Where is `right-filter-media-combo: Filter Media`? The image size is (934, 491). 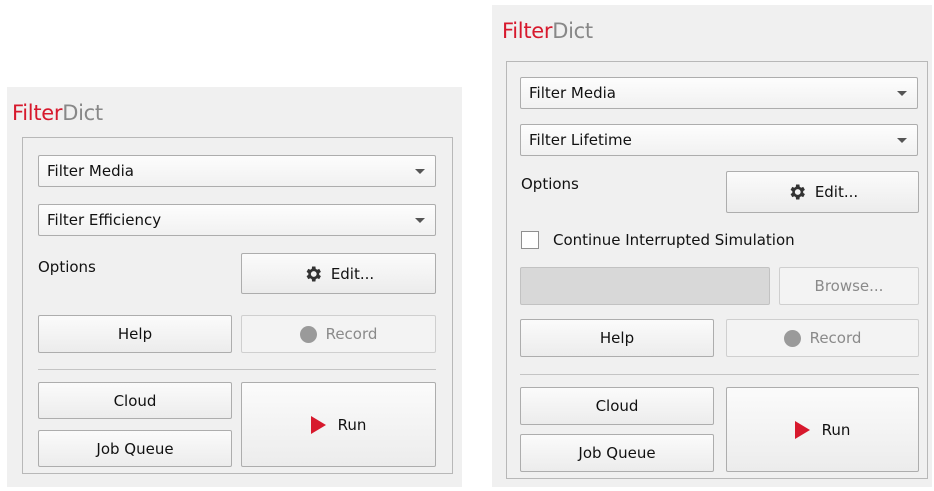
right-filter-media-combo: Filter Media is located at coordinates (719, 93).